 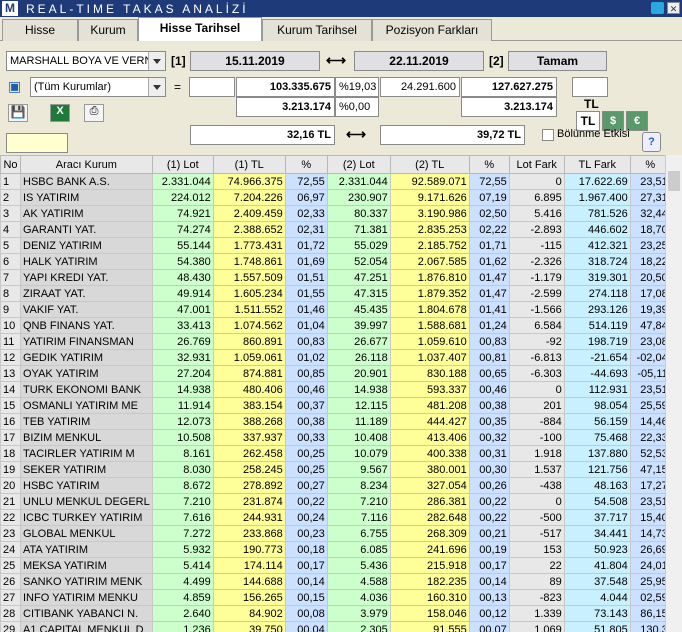 I want to click on table-cell: 4.588, so click(x=358, y=581).